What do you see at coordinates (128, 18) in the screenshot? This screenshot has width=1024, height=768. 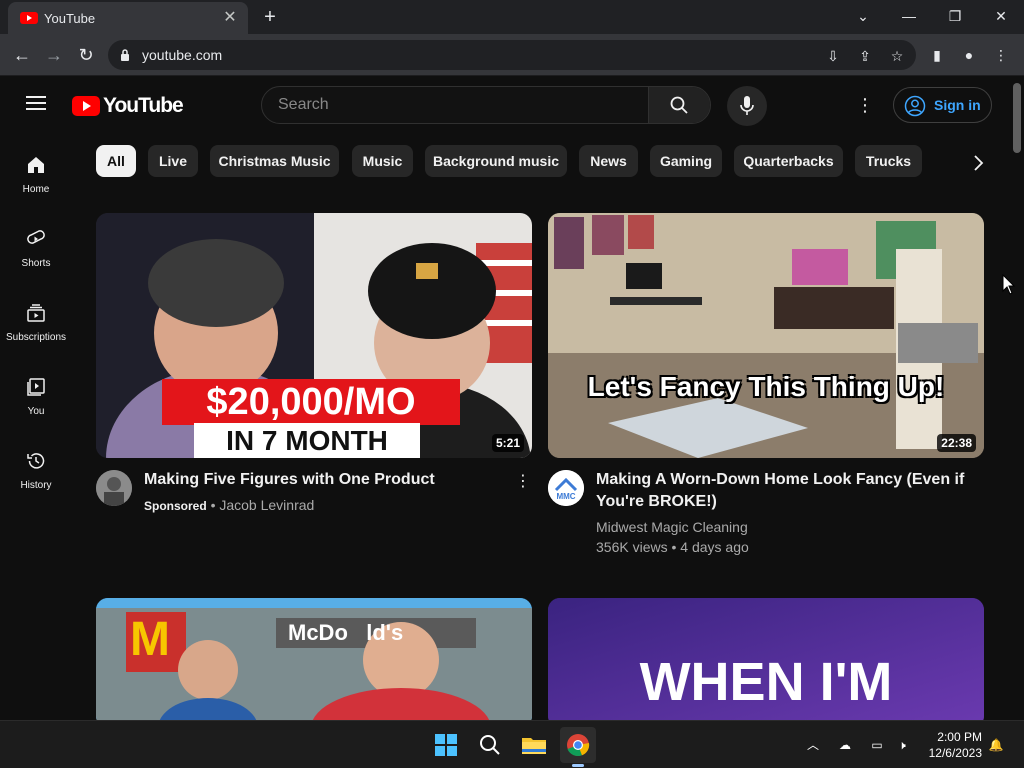 I see `browser-tab: YouTube ✕` at bounding box center [128, 18].